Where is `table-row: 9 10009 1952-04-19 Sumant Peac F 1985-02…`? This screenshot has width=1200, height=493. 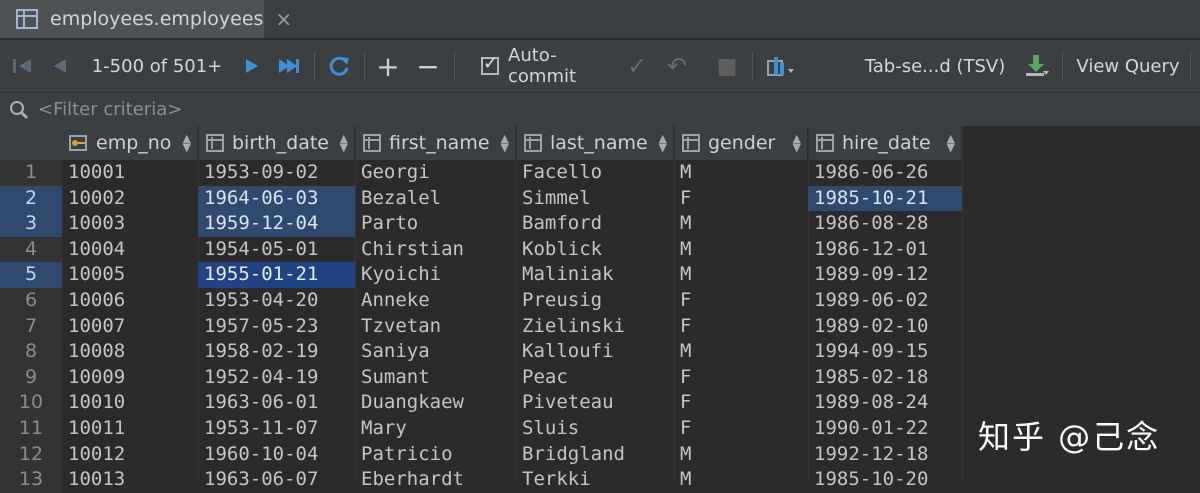 table-row: 9 10009 1952-04-19 Sumant Peac F 1985-02… is located at coordinates (481, 377).